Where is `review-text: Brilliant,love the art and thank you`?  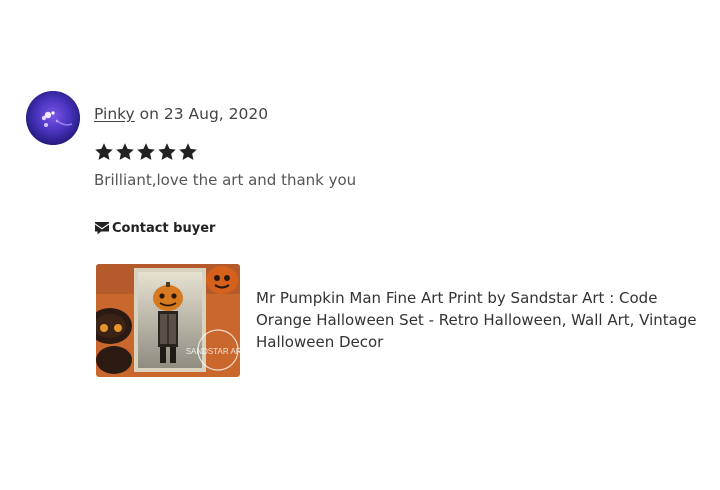
review-text: Brilliant,love the art and thank you is located at coordinates (225, 180).